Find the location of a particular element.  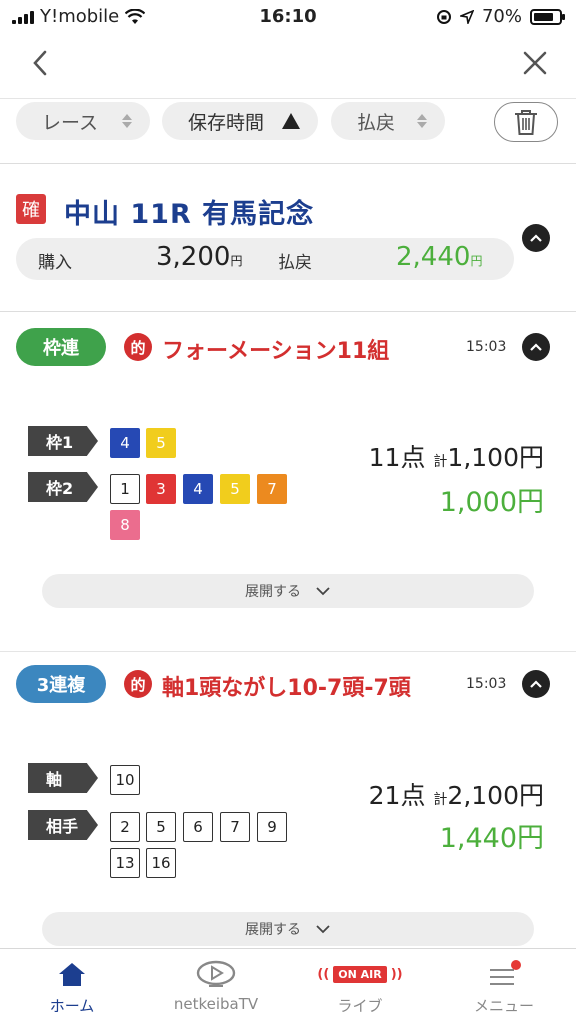

bet-title: フォーメーション11組 is located at coordinates (276, 351).